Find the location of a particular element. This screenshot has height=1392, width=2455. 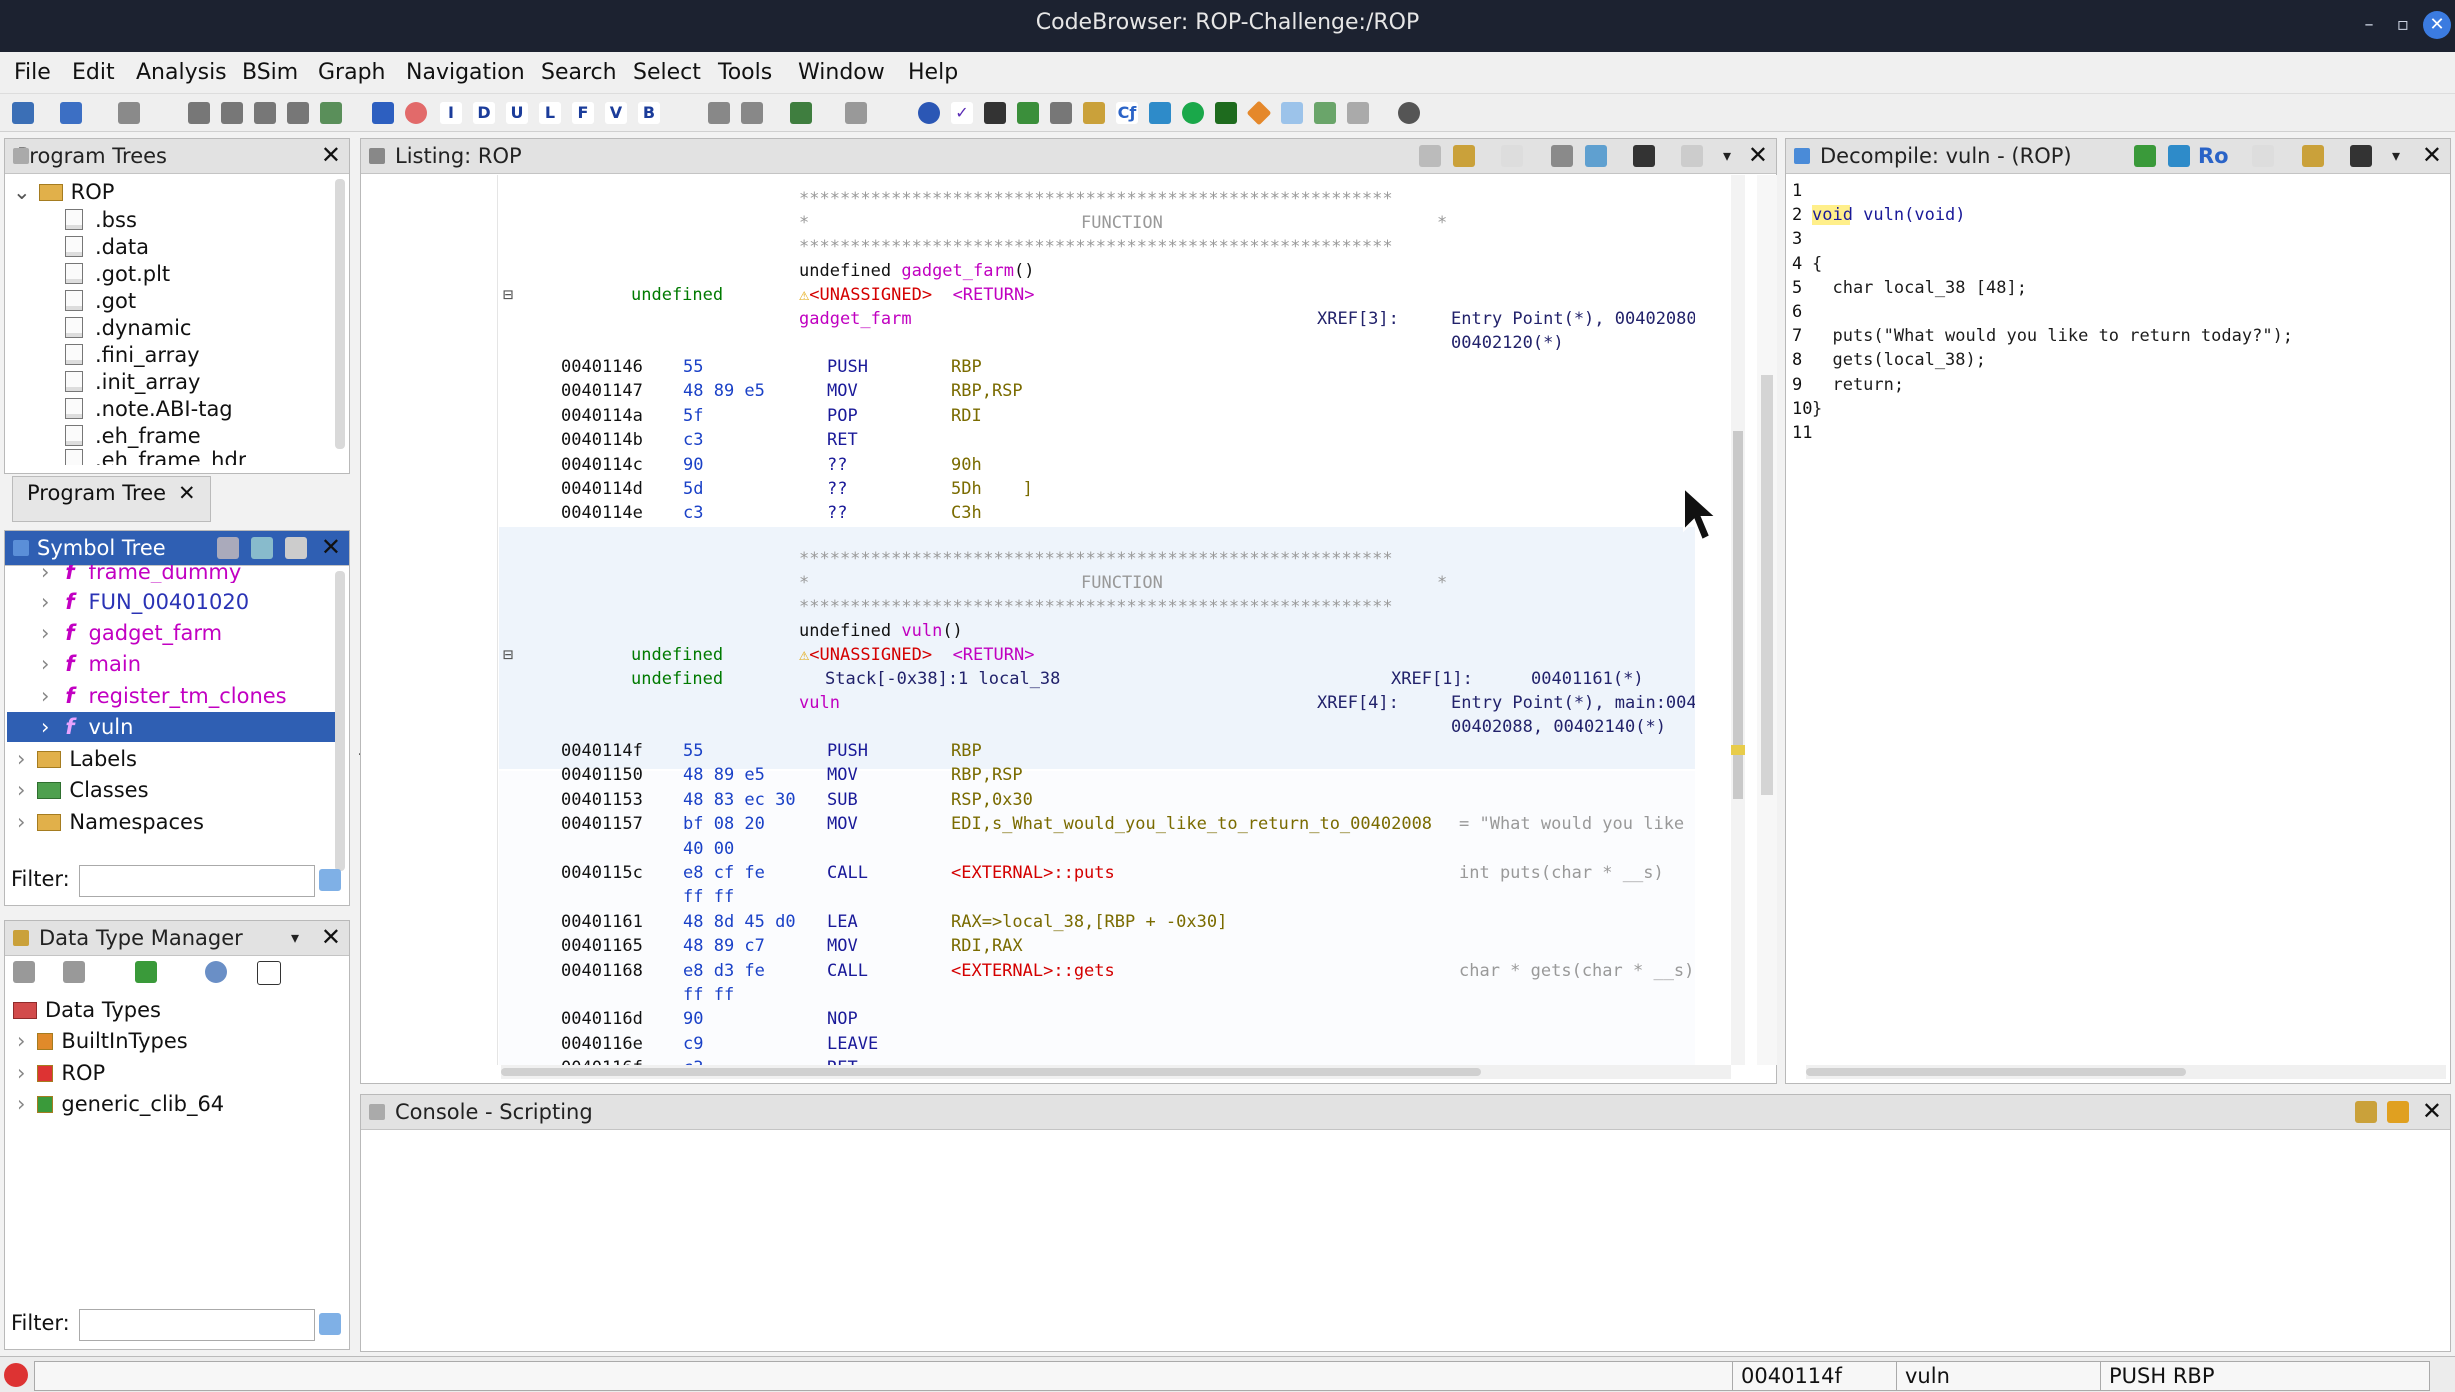

decompile-line: 10} is located at coordinates (1804, 409).